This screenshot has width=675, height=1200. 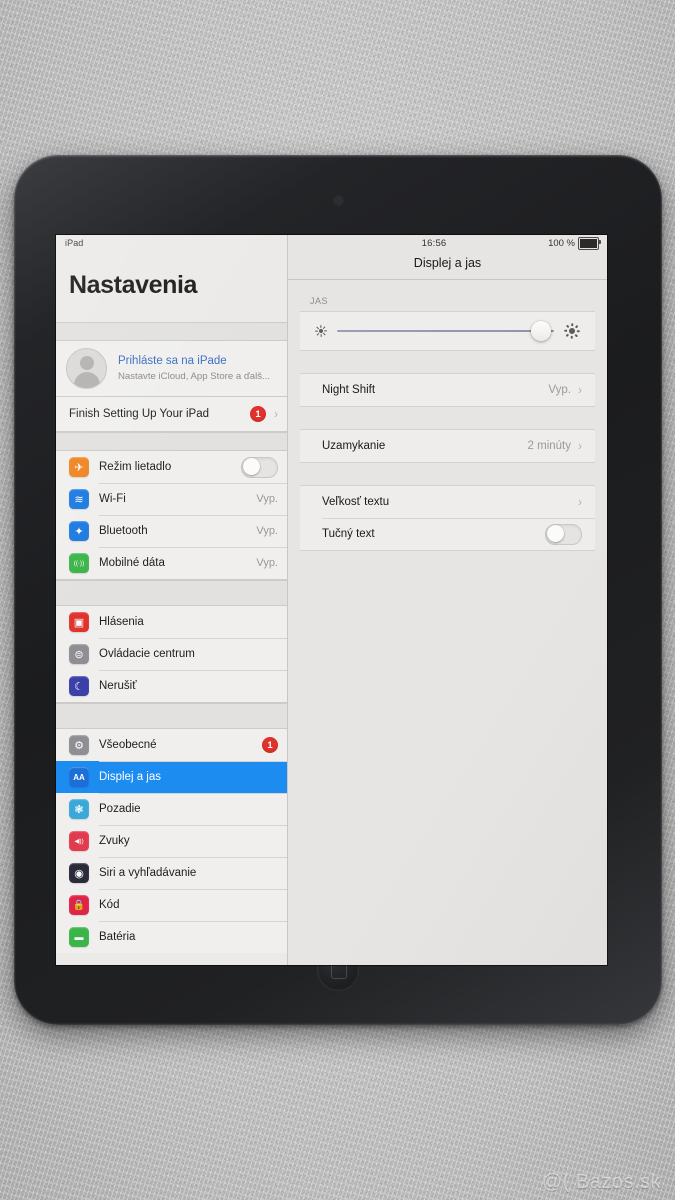 I want to click on sidebar-item-zvuky: ◀)) Zvuky, so click(x=171, y=841).